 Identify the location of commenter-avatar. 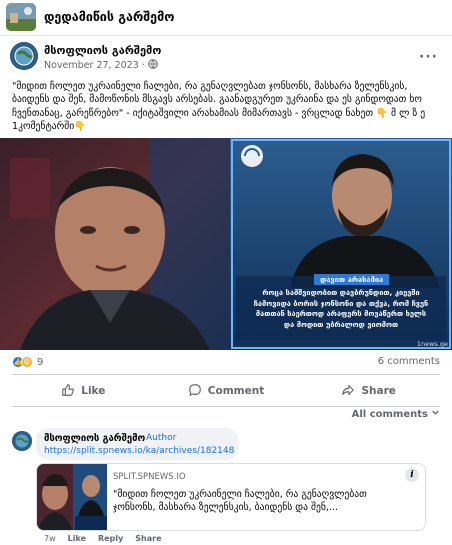
(22, 441).